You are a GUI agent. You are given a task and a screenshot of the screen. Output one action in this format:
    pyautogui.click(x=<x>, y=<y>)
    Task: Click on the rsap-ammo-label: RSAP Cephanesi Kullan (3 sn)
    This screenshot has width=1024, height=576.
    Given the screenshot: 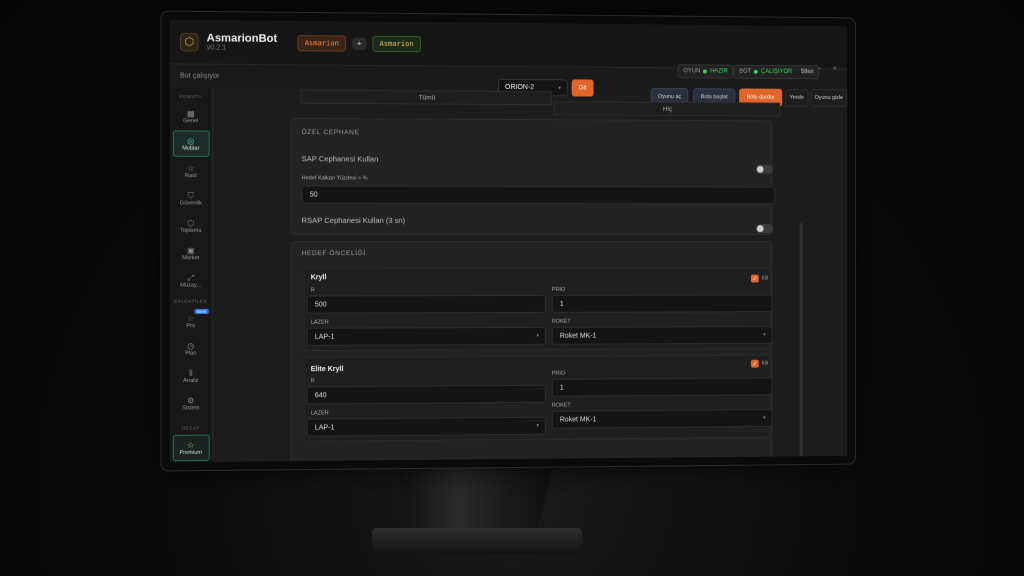 What is the action you would take?
    pyautogui.click(x=353, y=220)
    